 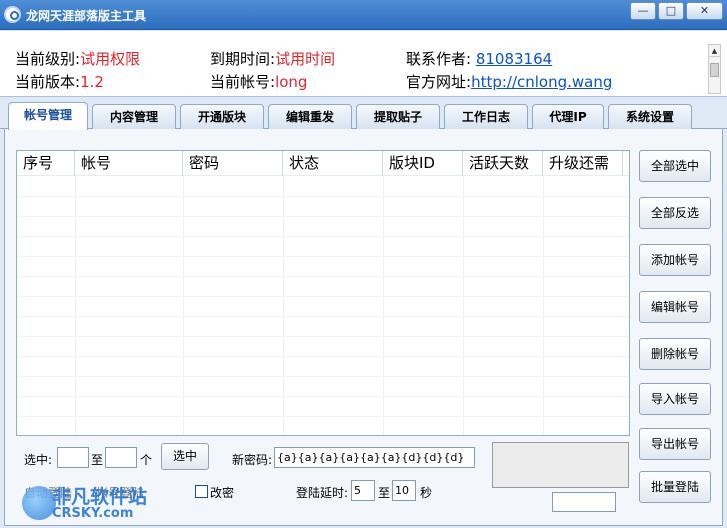 I want to click on scroll-thumb, so click(x=714, y=70).